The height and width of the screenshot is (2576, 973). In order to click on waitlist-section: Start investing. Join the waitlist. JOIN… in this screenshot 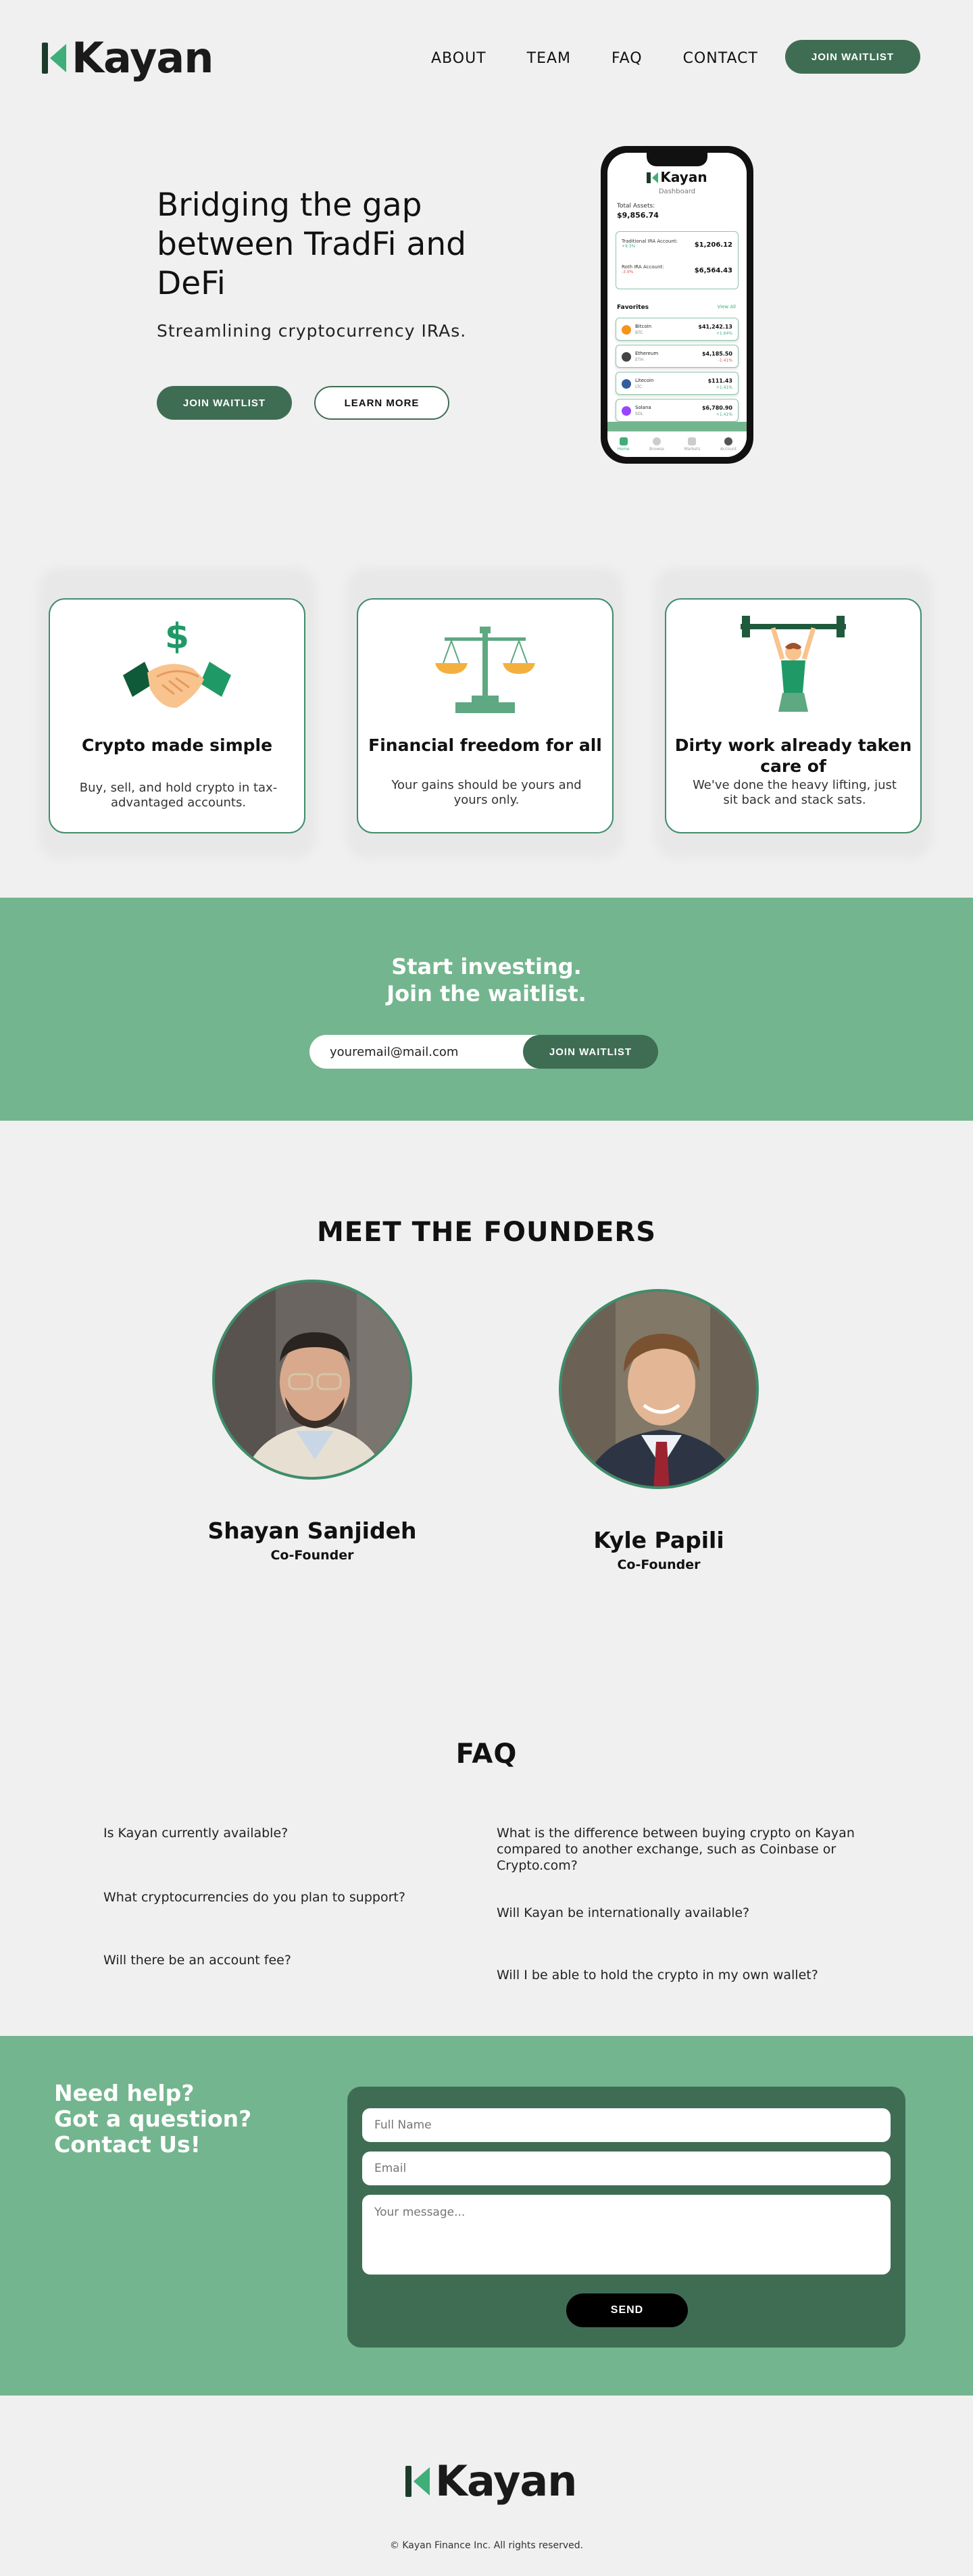, I will do `click(487, 1010)`.